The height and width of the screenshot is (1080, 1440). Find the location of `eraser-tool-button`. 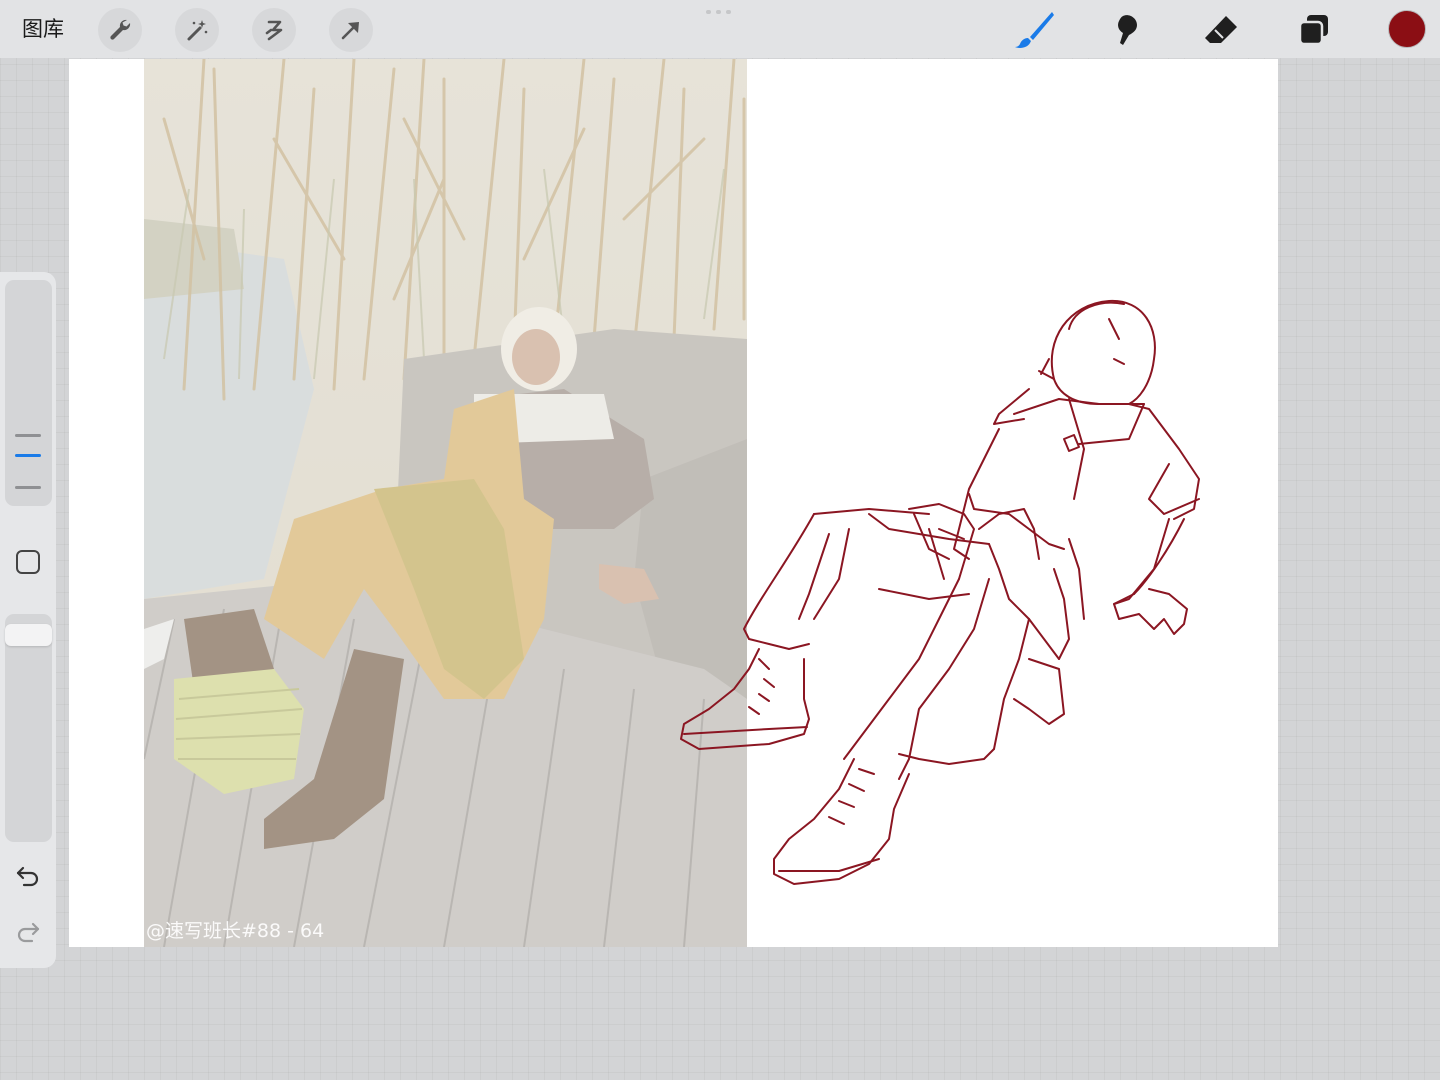

eraser-tool-button is located at coordinates (1221, 30).